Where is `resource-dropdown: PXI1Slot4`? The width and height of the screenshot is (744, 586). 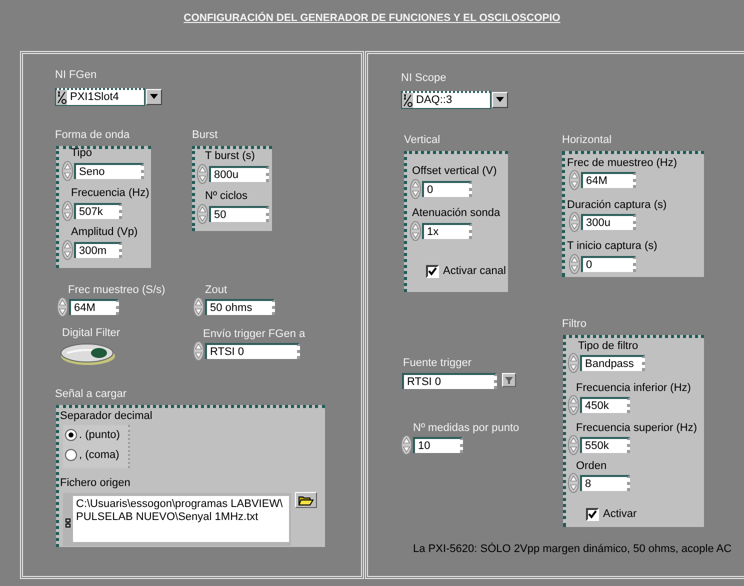
resource-dropdown: PXI1Slot4 is located at coordinates (100, 97).